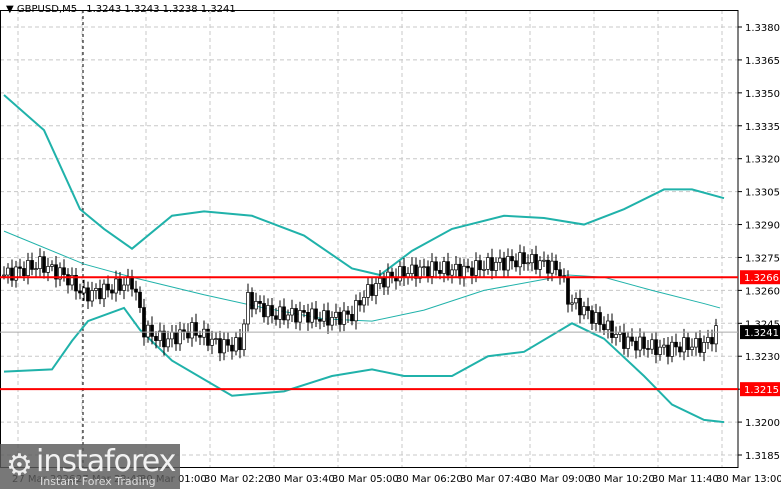 The height and width of the screenshot is (489, 781). What do you see at coordinates (761, 390) in the screenshot?
I see `level-price-label: 1.3215` at bounding box center [761, 390].